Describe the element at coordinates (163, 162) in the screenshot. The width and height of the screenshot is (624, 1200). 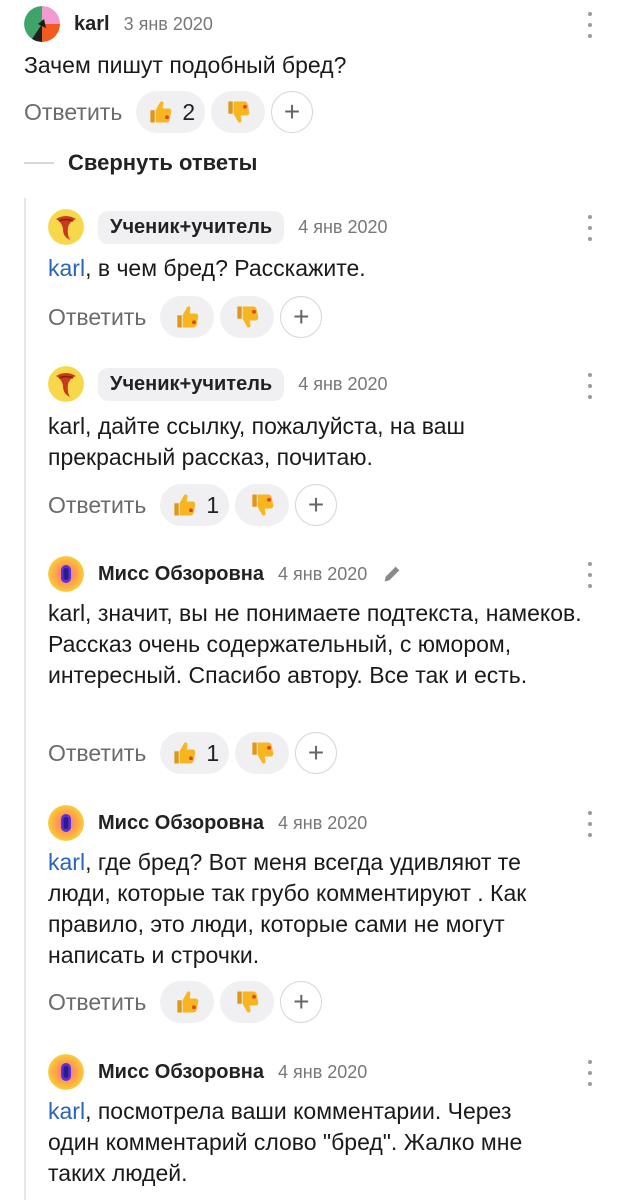
I see `collapse-label: Свернуть ответы` at that location.